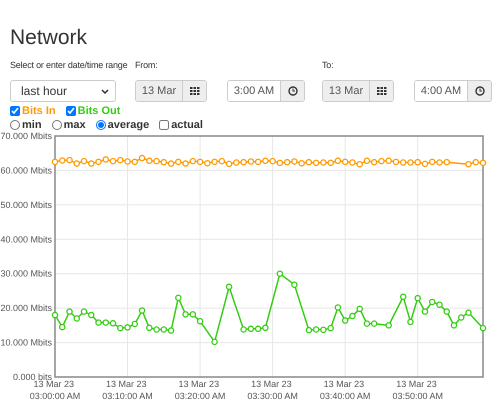  What do you see at coordinates (417, 390) in the screenshot?
I see `x-tick-label: 13 Mar 23 03:50:00 AM` at bounding box center [417, 390].